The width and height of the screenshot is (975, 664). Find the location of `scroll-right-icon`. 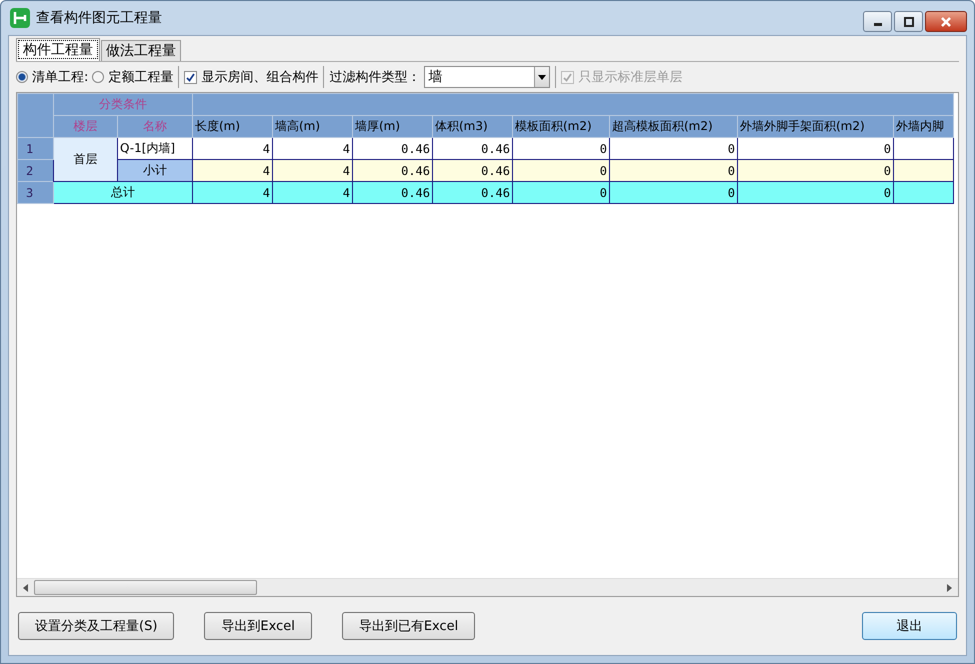

scroll-right-icon is located at coordinates (949, 588).